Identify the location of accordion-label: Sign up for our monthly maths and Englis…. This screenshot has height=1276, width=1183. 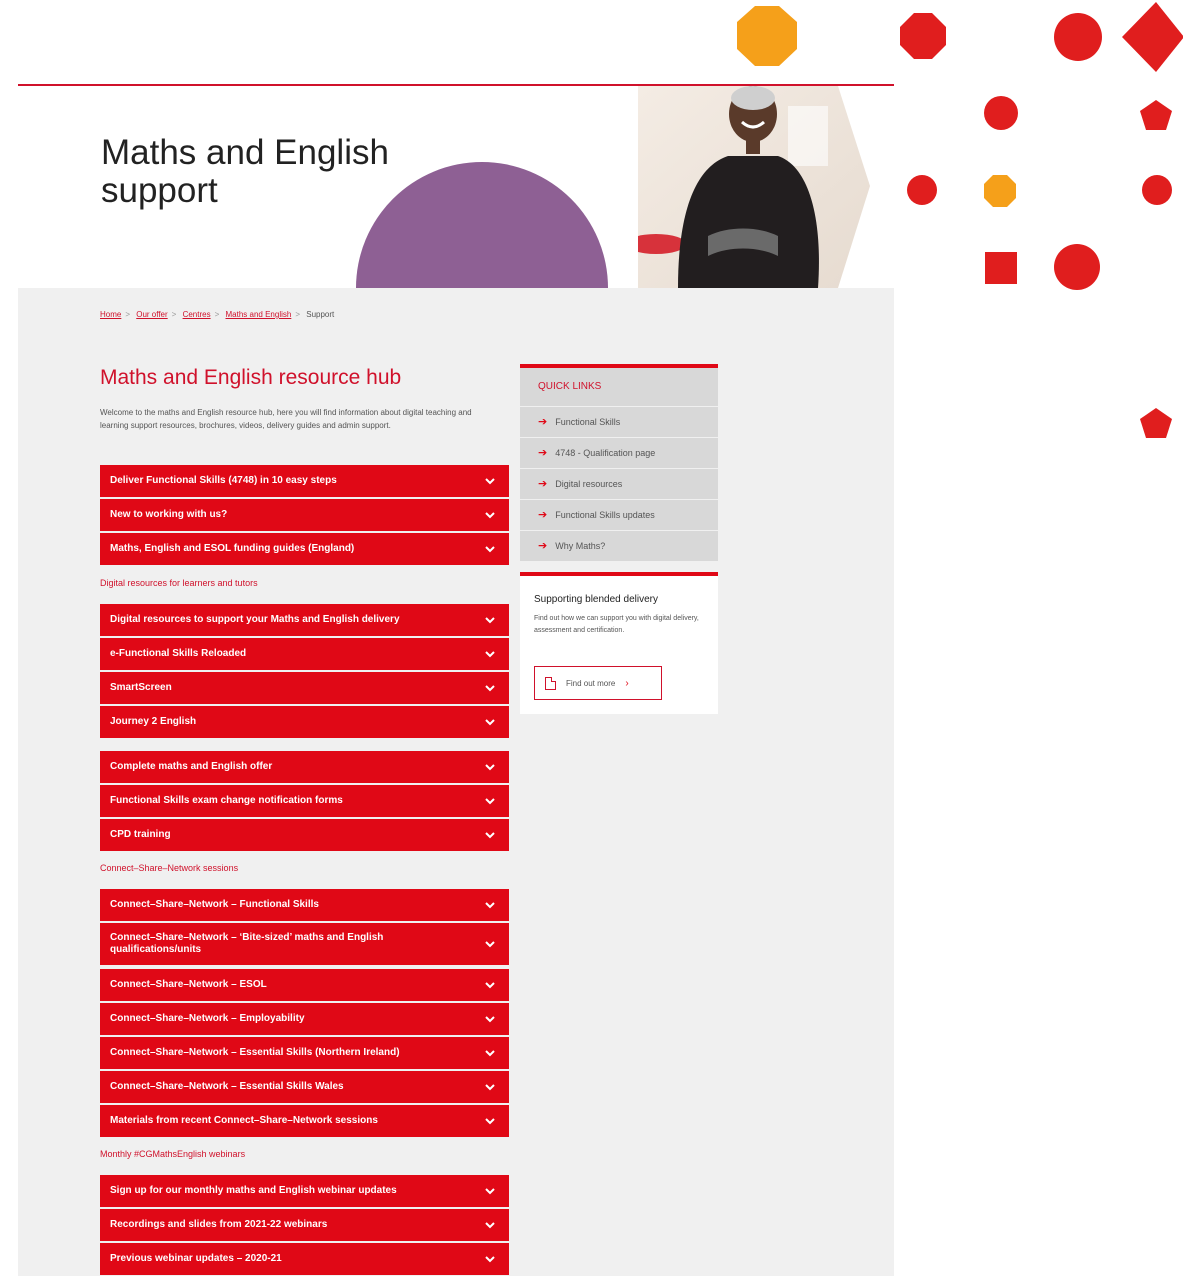
(253, 1190).